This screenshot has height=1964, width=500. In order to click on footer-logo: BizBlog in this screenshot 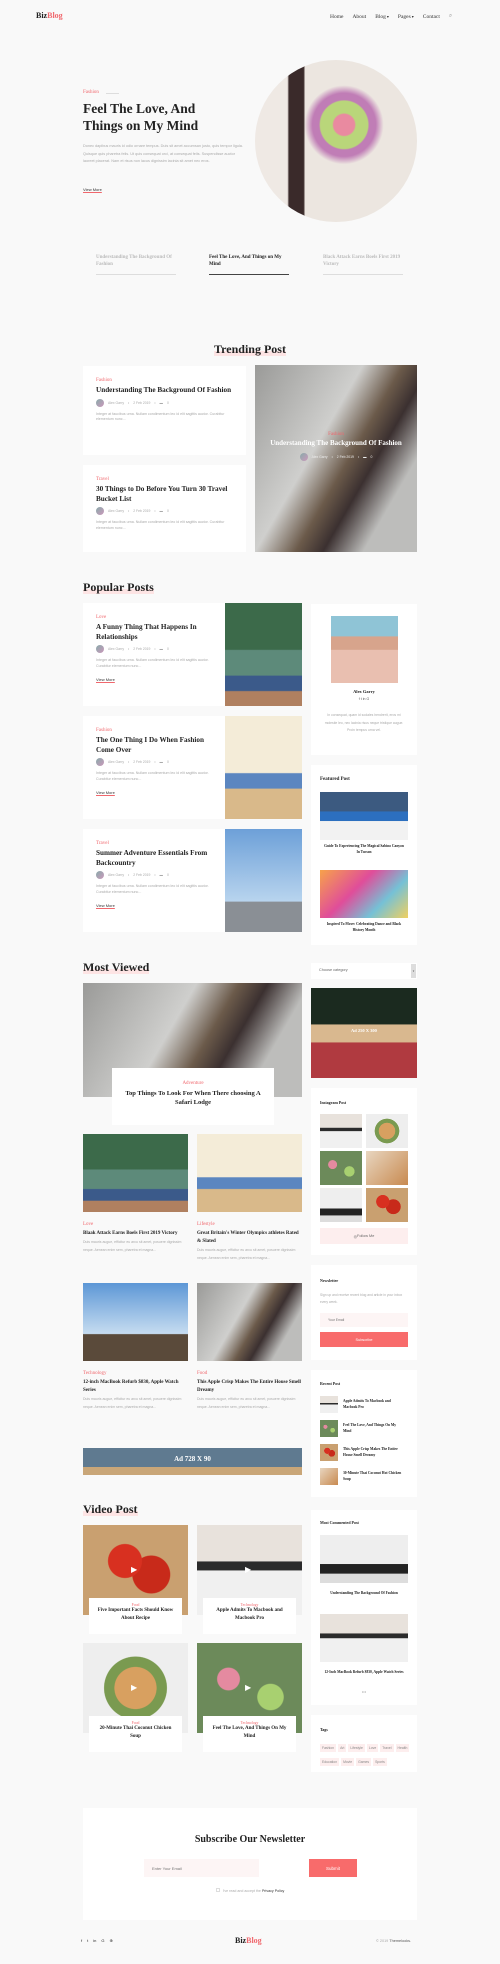, I will do `click(248, 1940)`.